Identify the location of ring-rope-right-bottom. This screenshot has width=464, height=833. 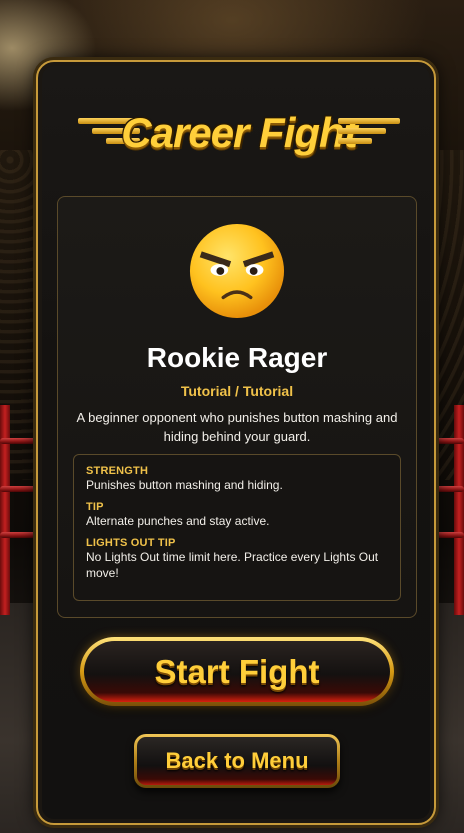
(449, 535).